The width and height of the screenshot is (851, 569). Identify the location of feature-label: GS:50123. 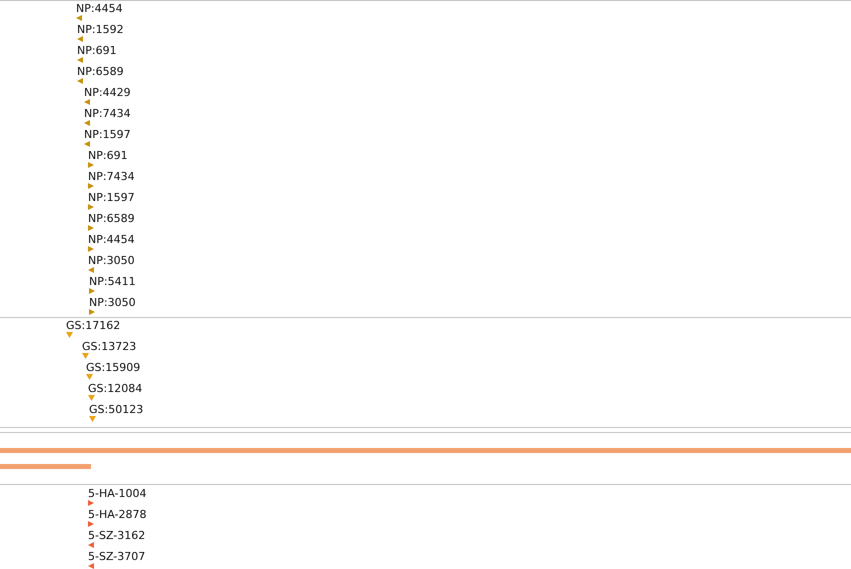
(116, 409).